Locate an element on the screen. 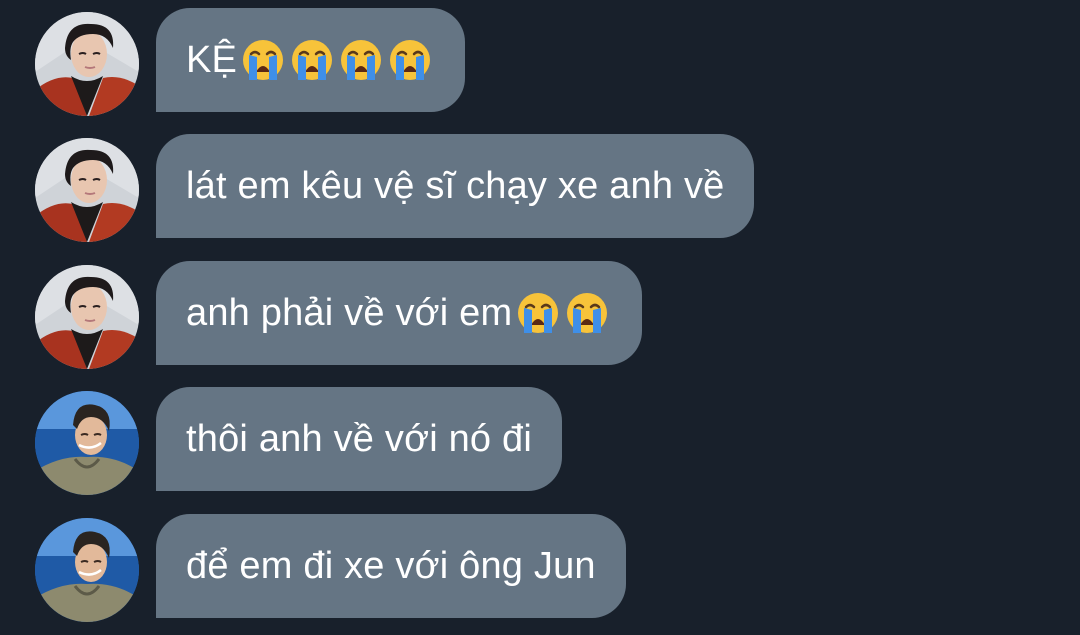 The image size is (1080, 635). message-text: lát em kêu vệ sĩ chạy xe anh về is located at coordinates (455, 185).